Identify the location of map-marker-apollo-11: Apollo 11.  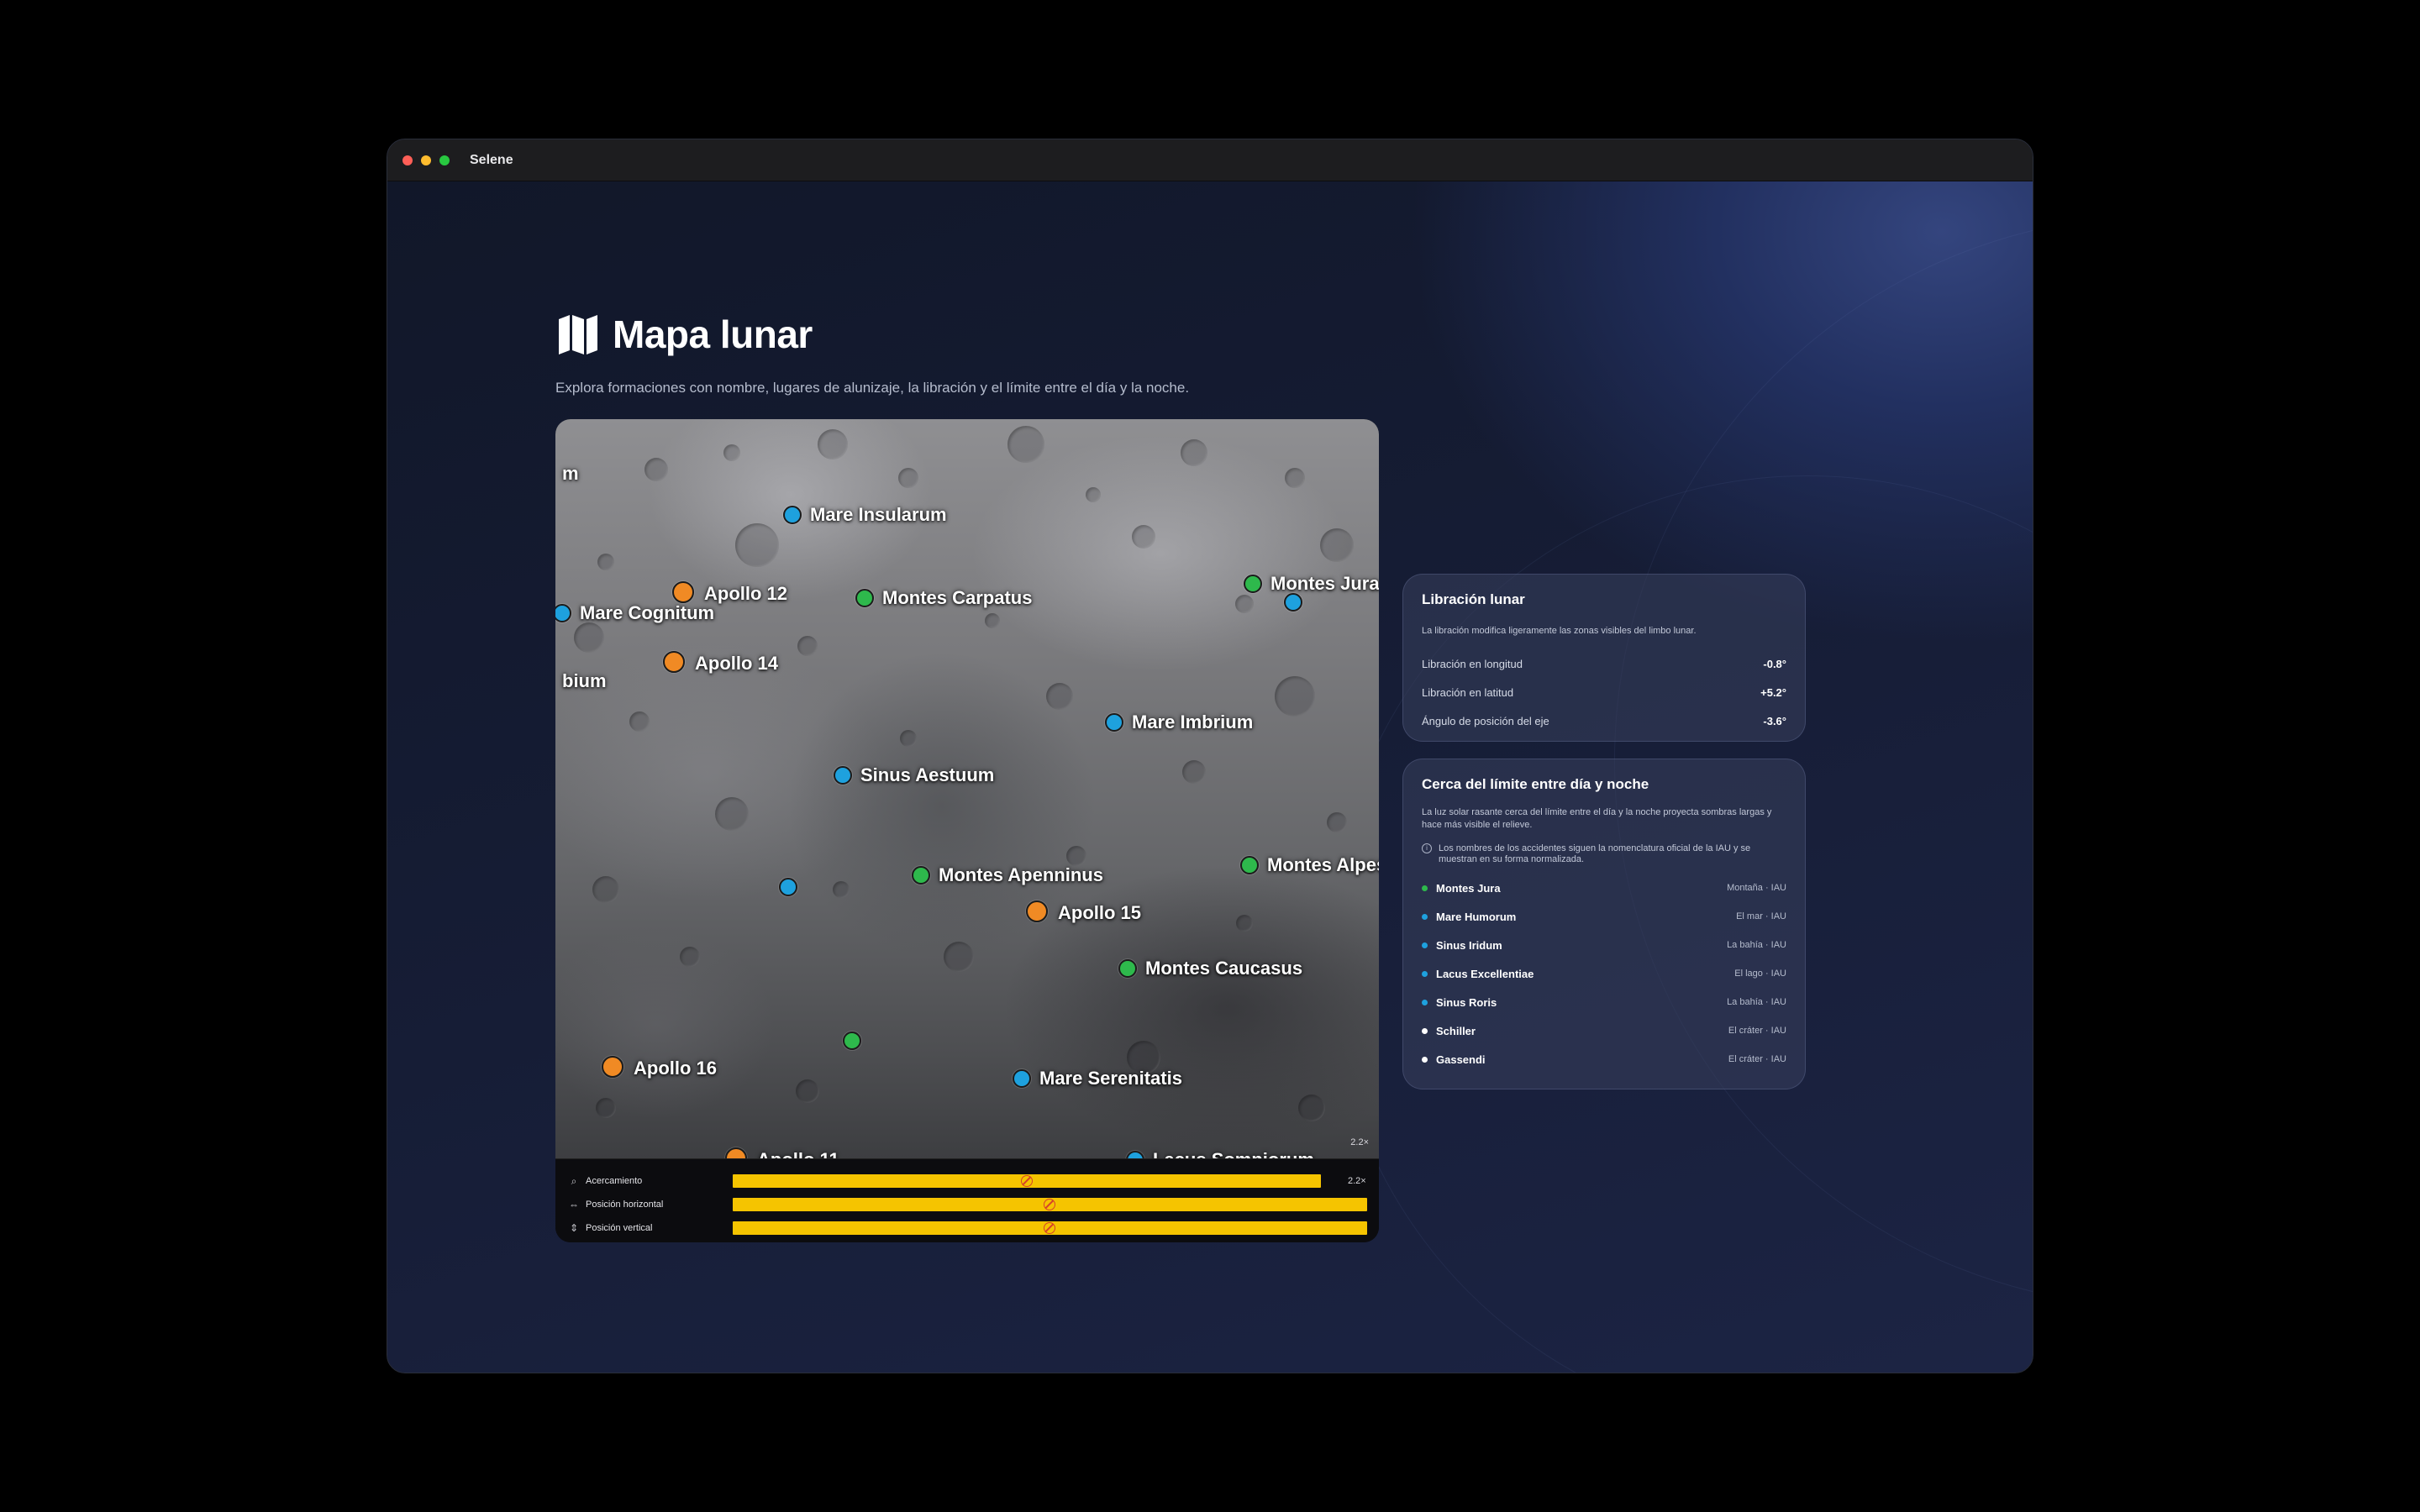
(782, 1152).